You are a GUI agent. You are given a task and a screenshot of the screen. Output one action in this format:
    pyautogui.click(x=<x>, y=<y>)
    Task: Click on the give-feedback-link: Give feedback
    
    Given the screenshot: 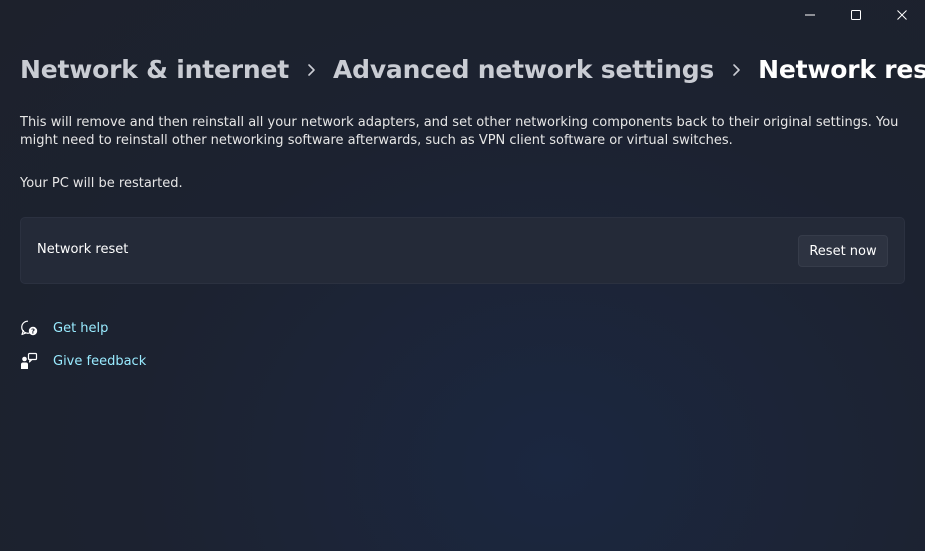 What is the action you would take?
    pyautogui.click(x=83, y=361)
    